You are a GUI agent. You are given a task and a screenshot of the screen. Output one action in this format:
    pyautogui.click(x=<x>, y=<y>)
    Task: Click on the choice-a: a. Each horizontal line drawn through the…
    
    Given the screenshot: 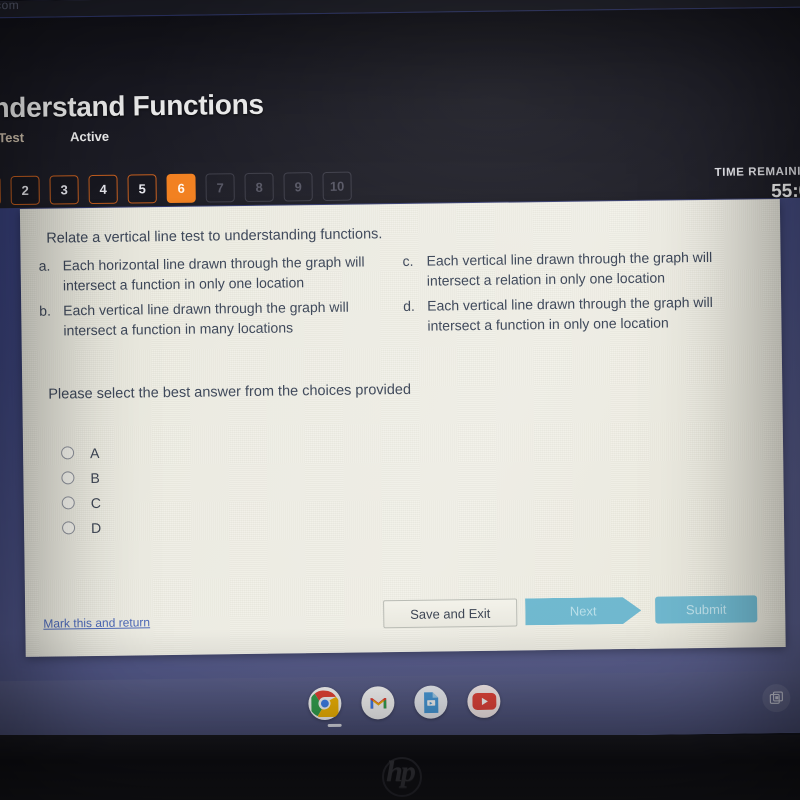 What is the action you would take?
    pyautogui.click(x=214, y=275)
    